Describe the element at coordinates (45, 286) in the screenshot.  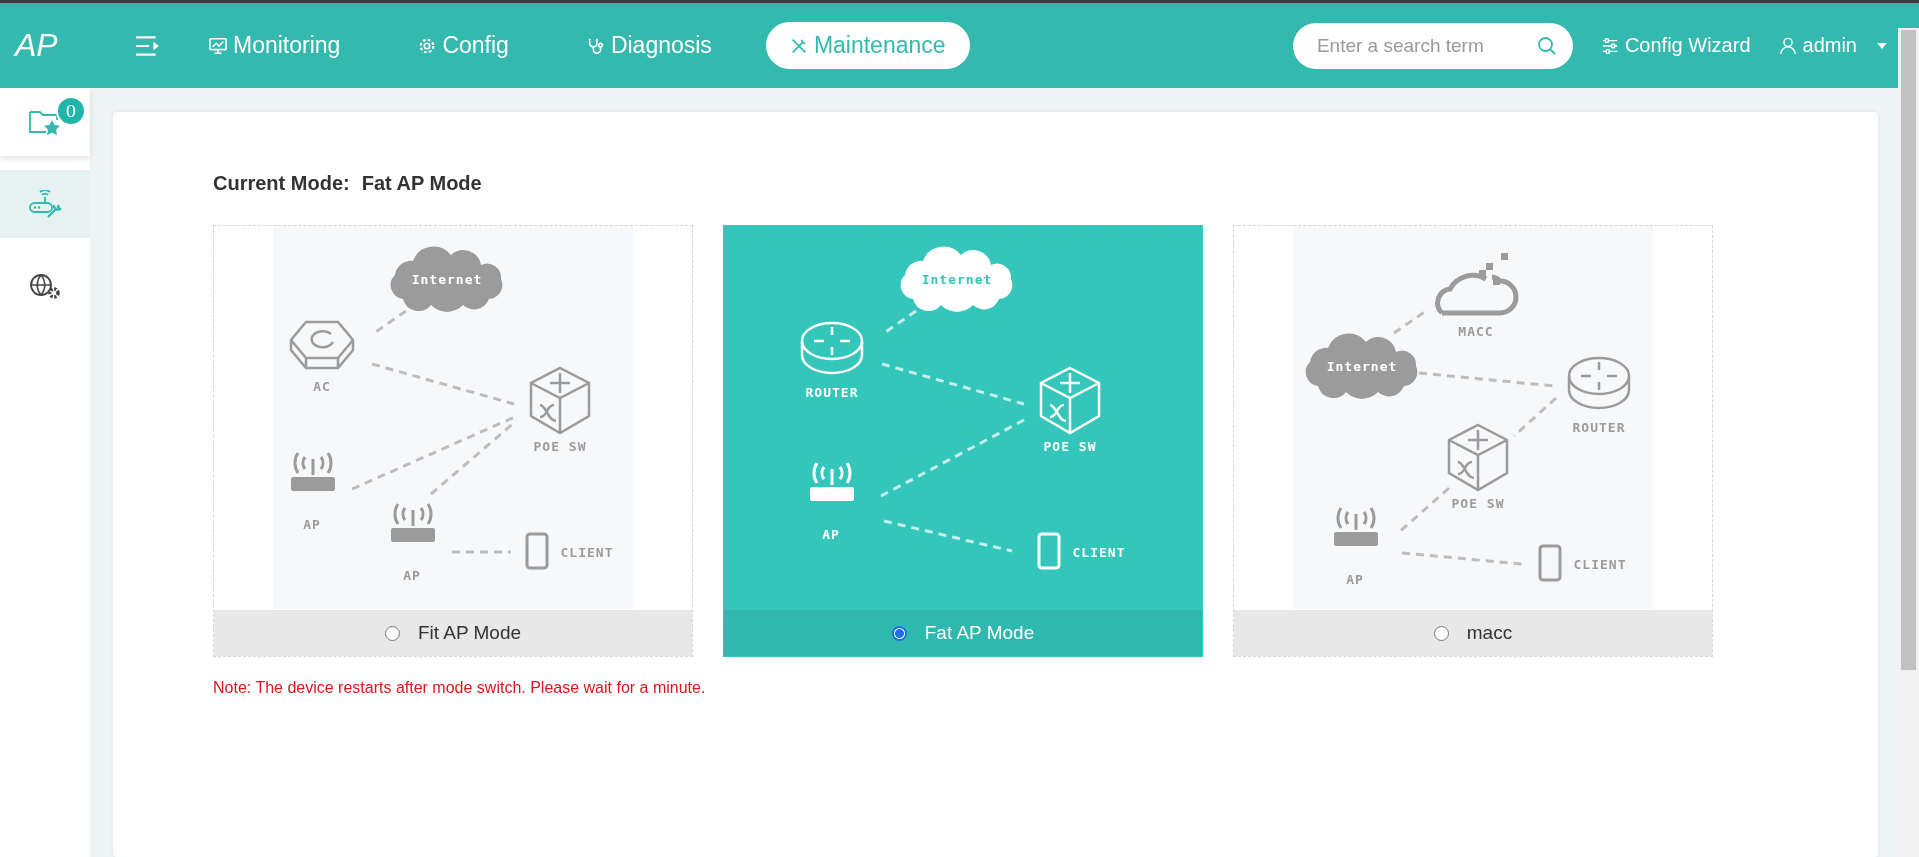
I see `globe-gear-icon` at that location.